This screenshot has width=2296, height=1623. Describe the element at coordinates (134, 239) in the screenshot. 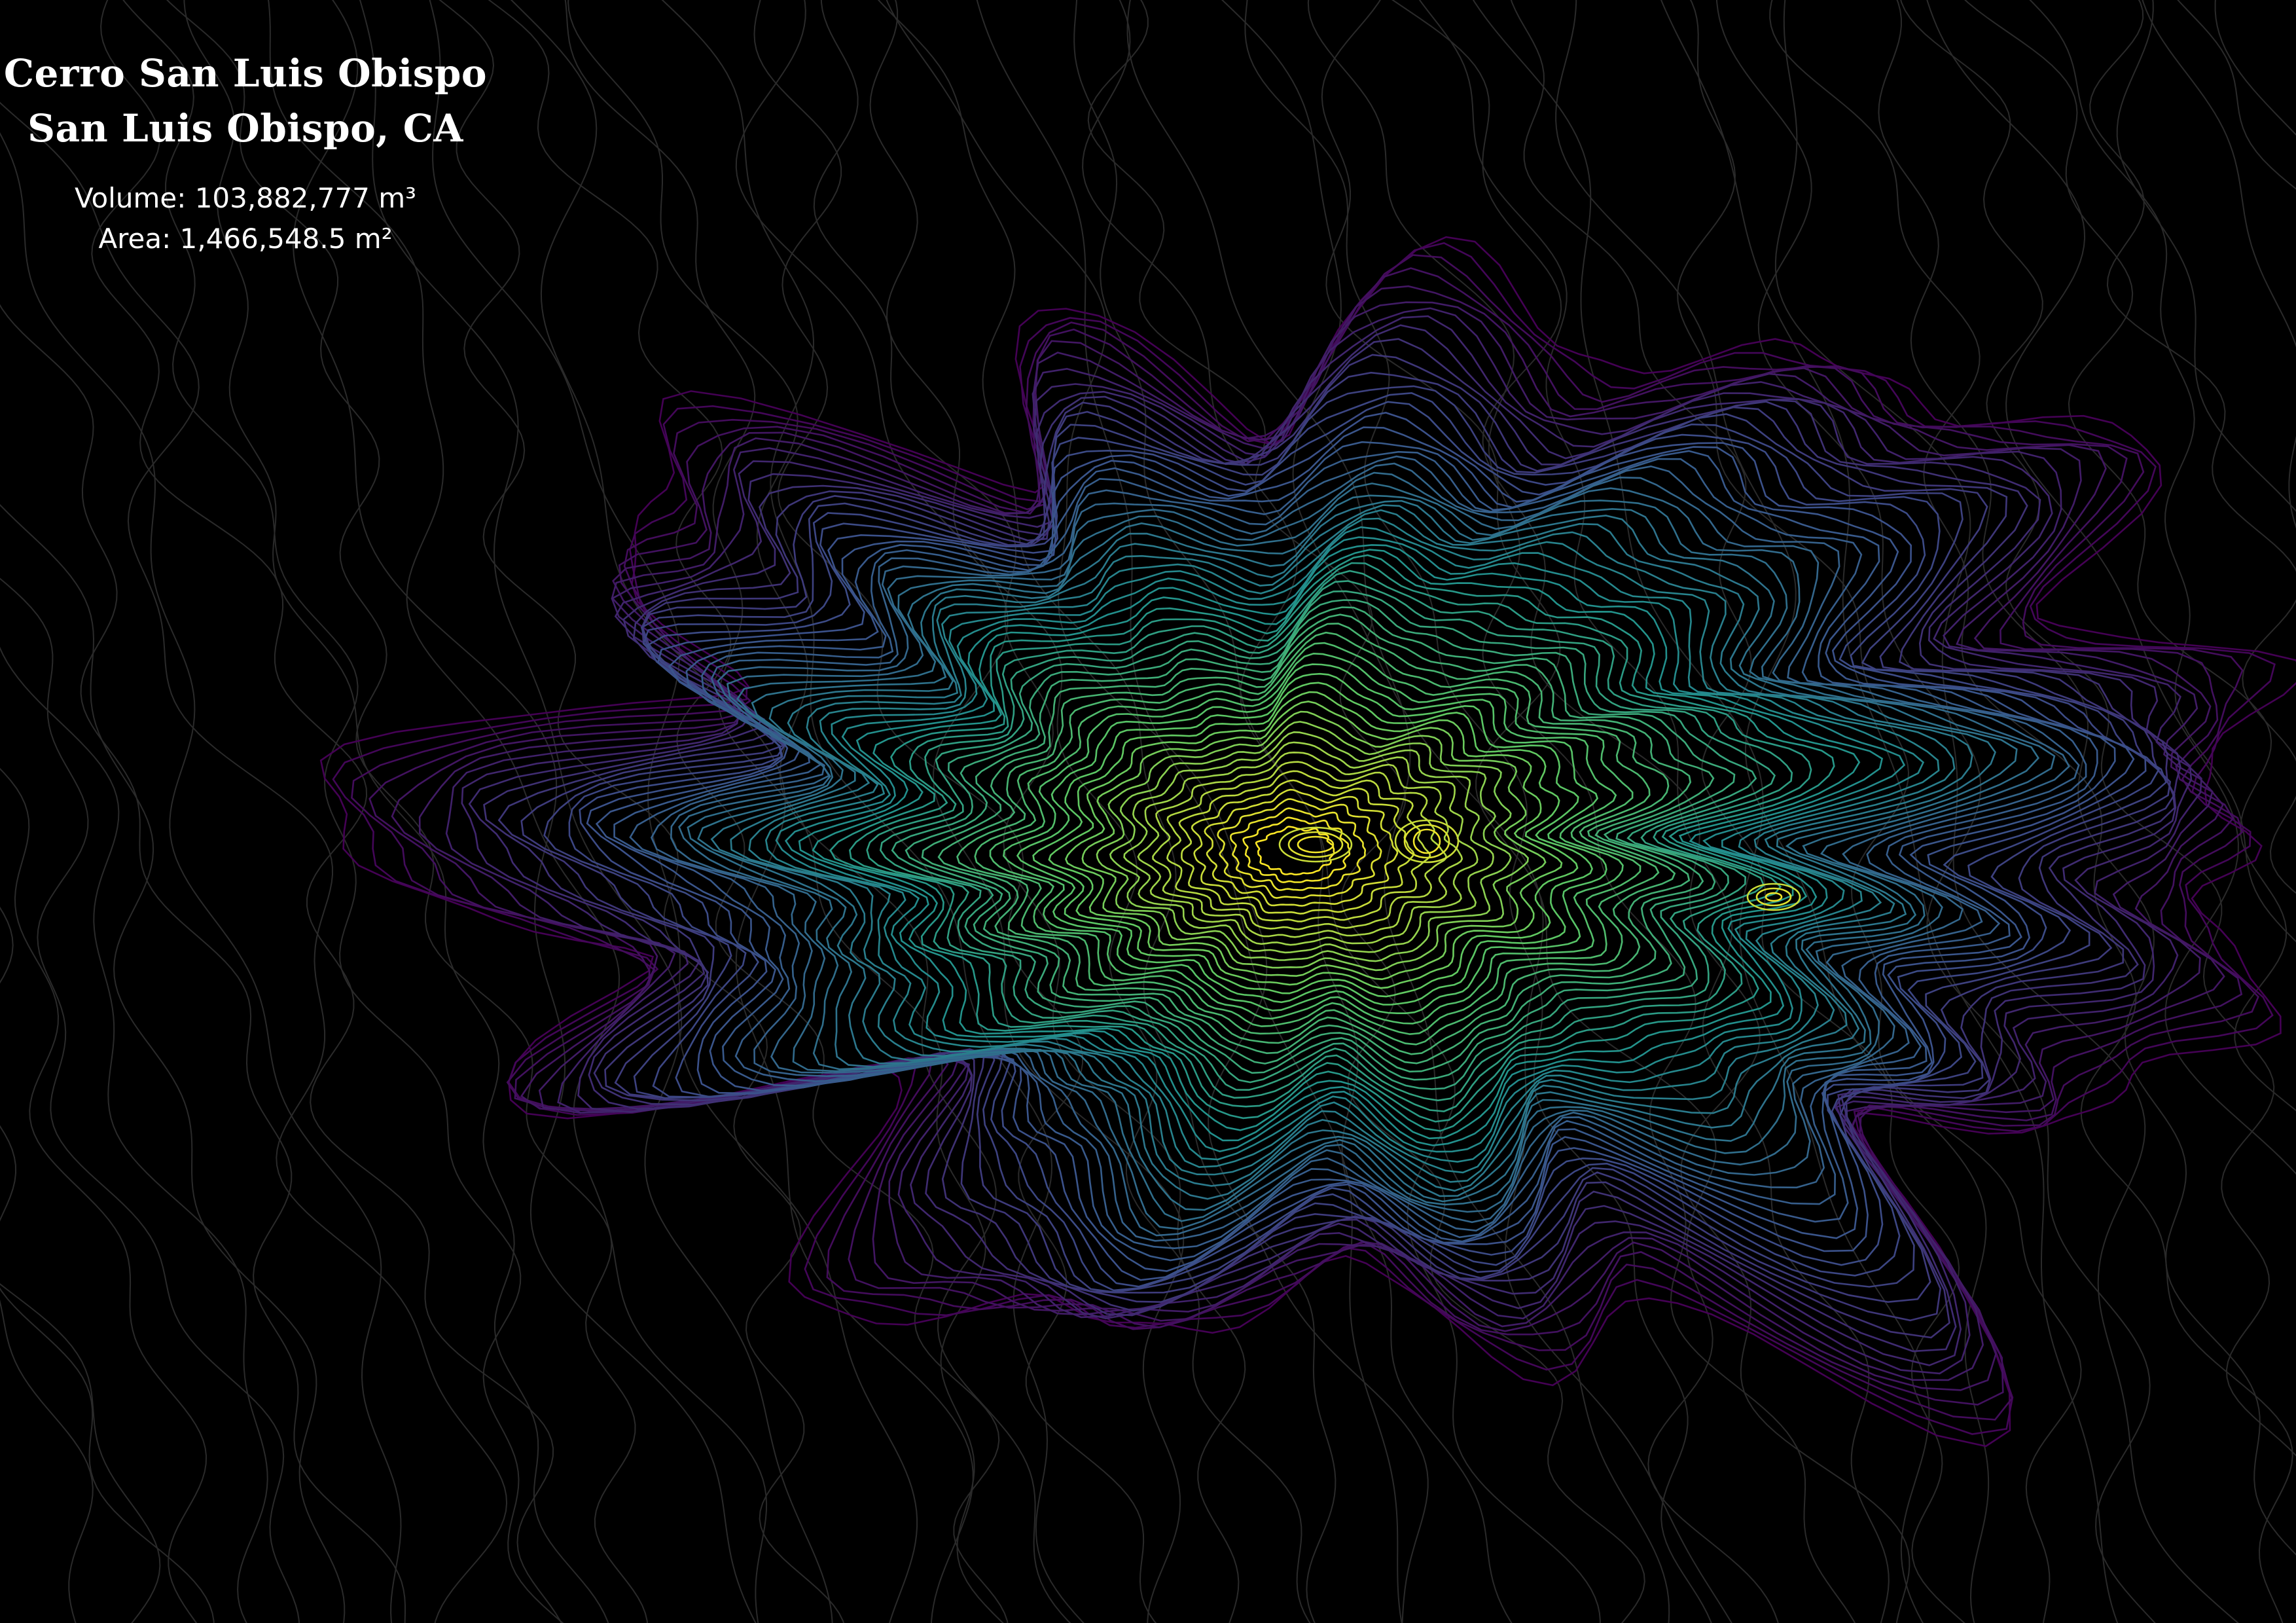

I see `area-label: Area:` at that location.